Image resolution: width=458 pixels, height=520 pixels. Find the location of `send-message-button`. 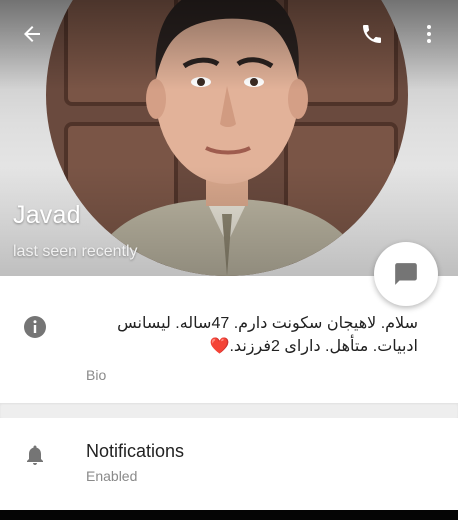

send-message-button is located at coordinates (406, 274).